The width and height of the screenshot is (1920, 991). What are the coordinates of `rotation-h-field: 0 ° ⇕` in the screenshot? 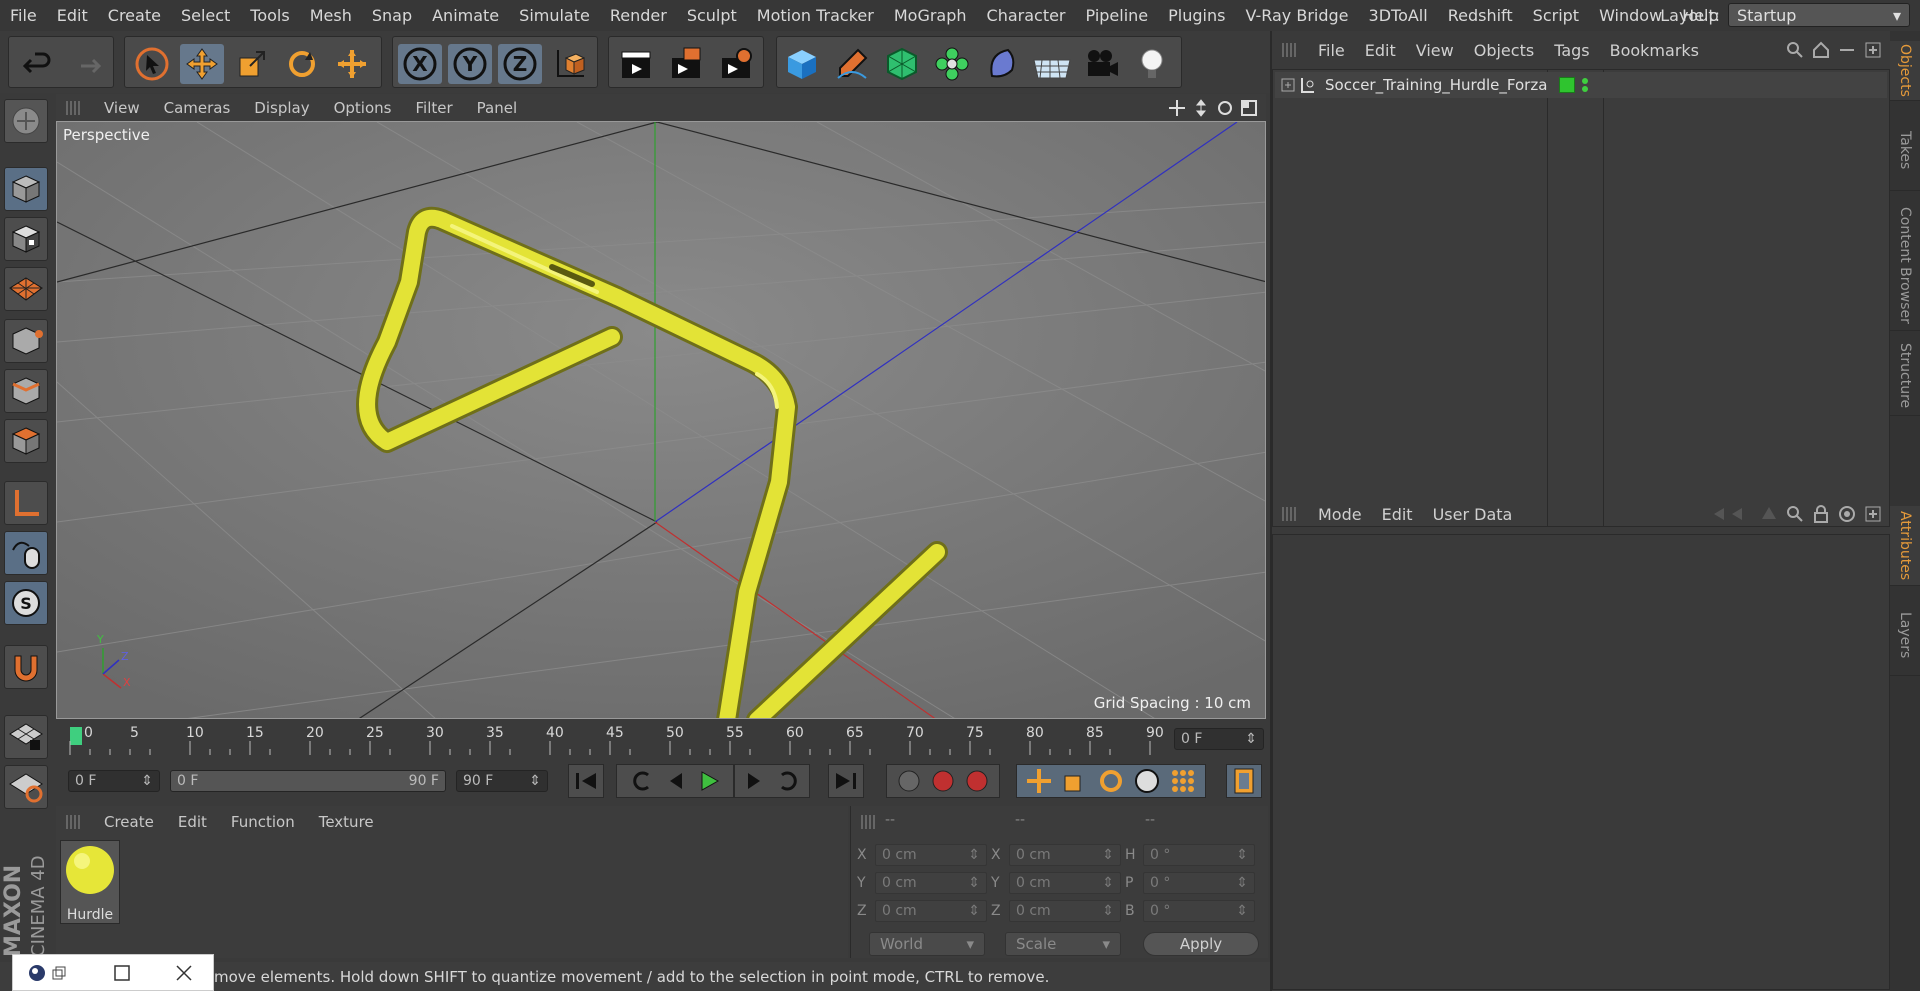 It's located at (1199, 855).